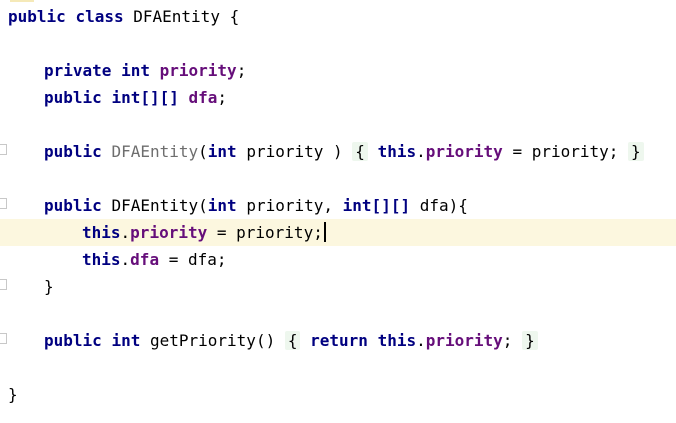 This screenshot has height=423, width=676. I want to click on code-line-assign-priority-current: this.priority = priority;, so click(338, 232).